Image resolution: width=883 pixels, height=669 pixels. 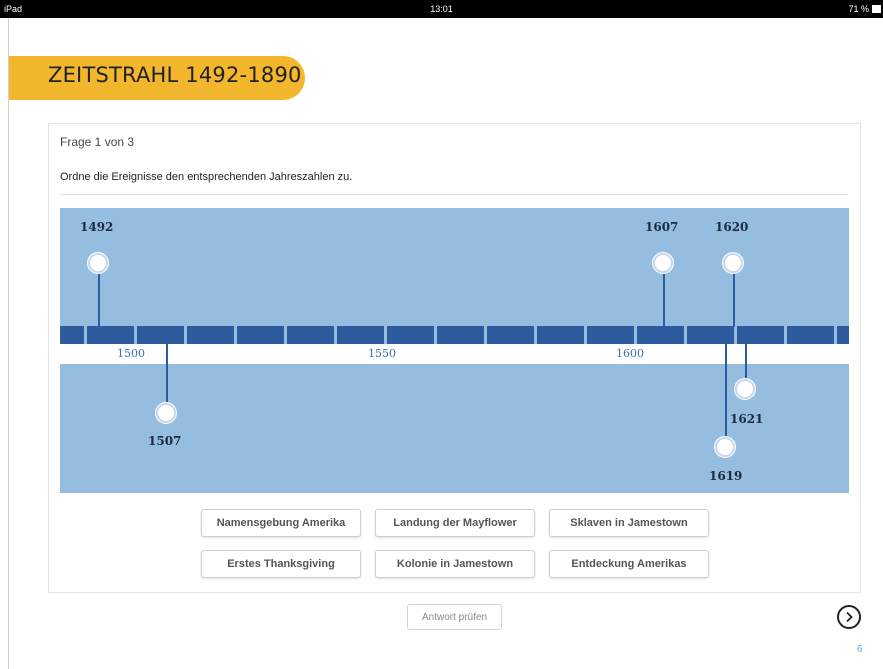 What do you see at coordinates (97, 142) in the screenshot?
I see `question-counter: Frage 1 von 3` at bounding box center [97, 142].